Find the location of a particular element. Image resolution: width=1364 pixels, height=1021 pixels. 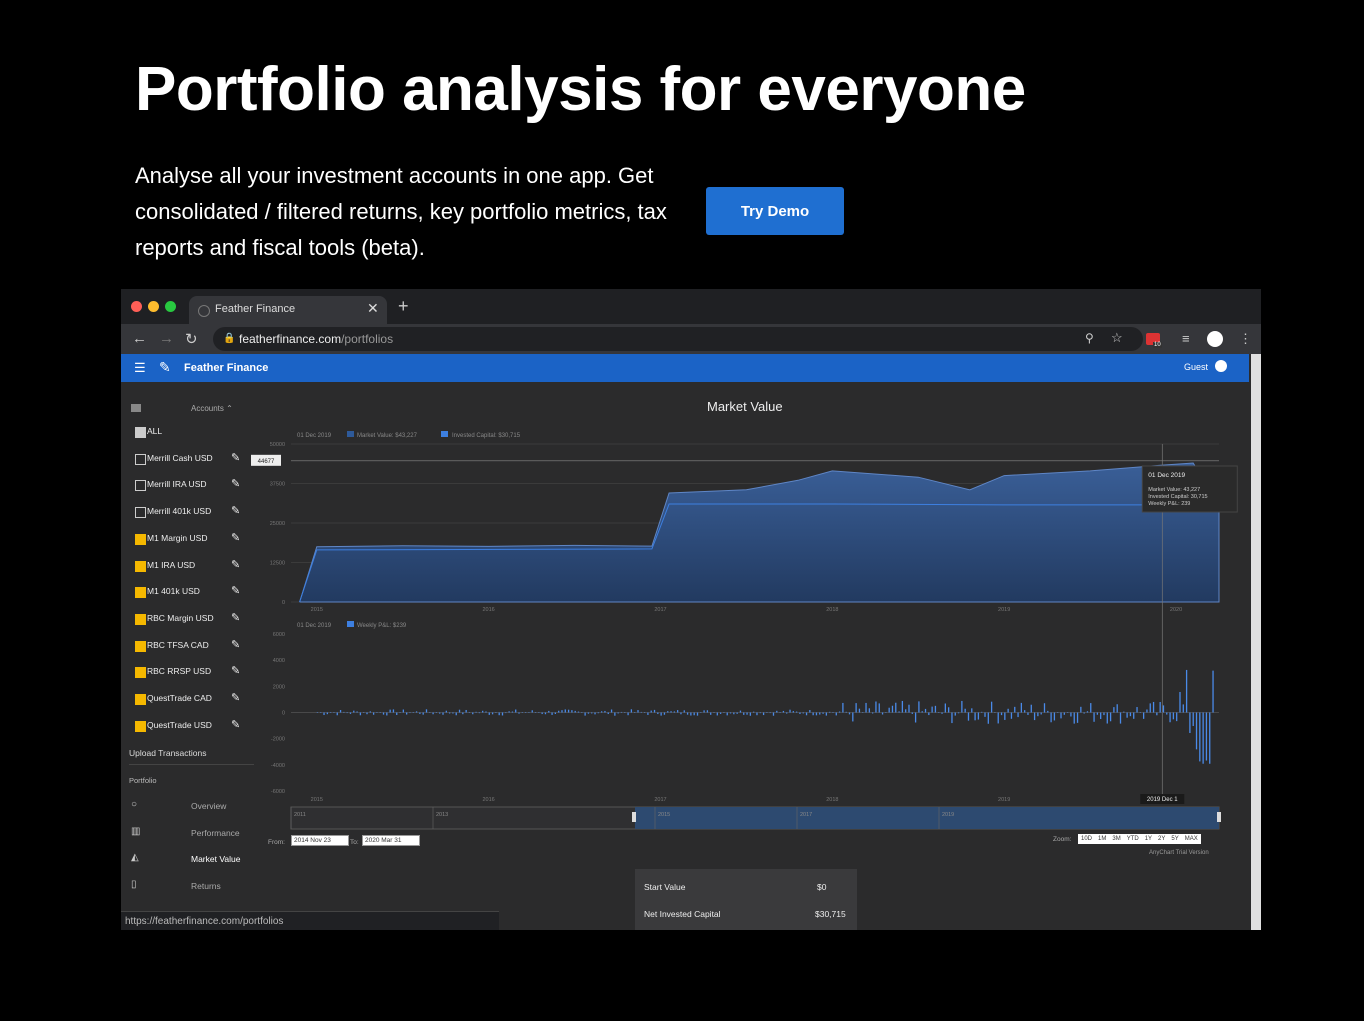

zoom-option-button: MAX is located at coordinates (1191, 839).